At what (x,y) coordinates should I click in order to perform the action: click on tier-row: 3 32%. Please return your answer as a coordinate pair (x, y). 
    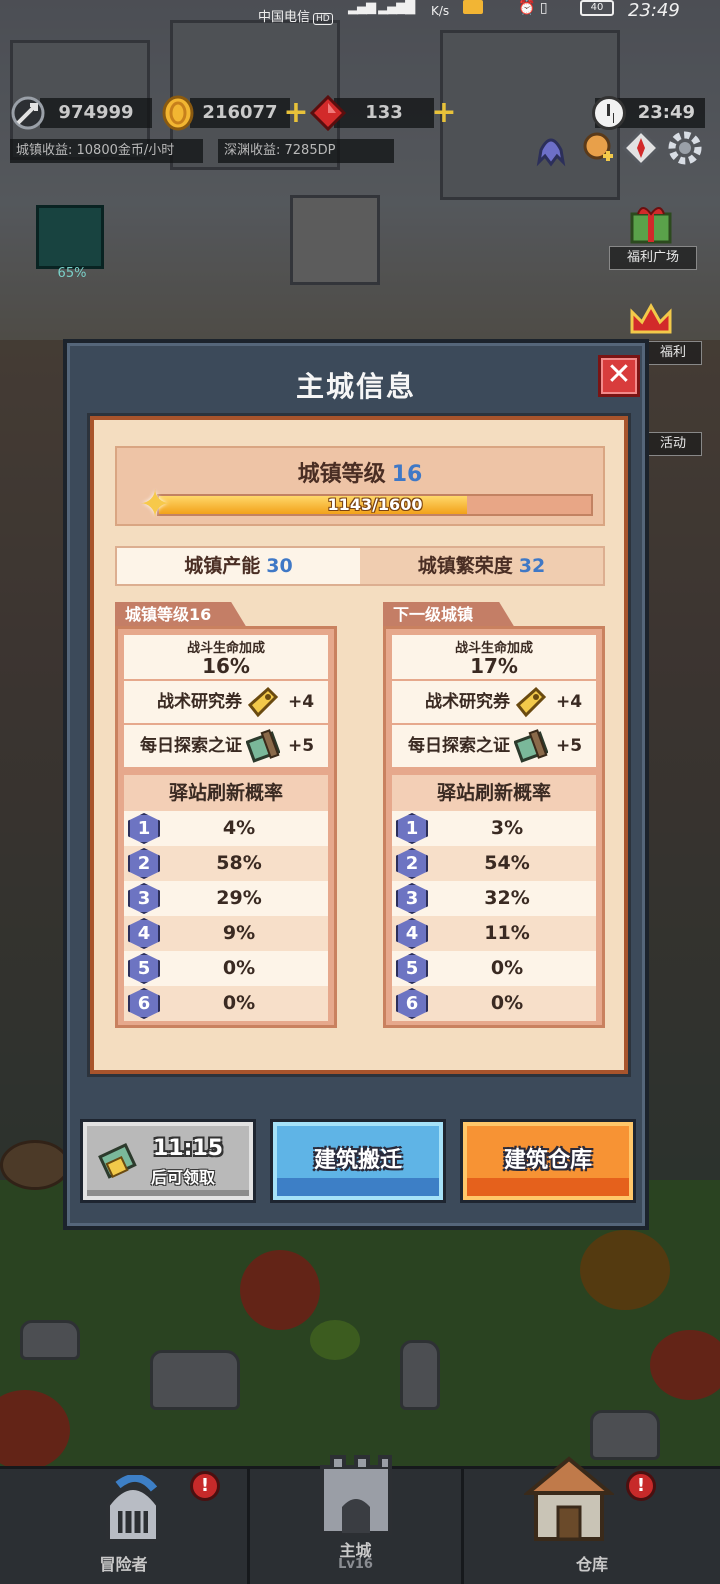
    Looking at the image, I should click on (494, 898).